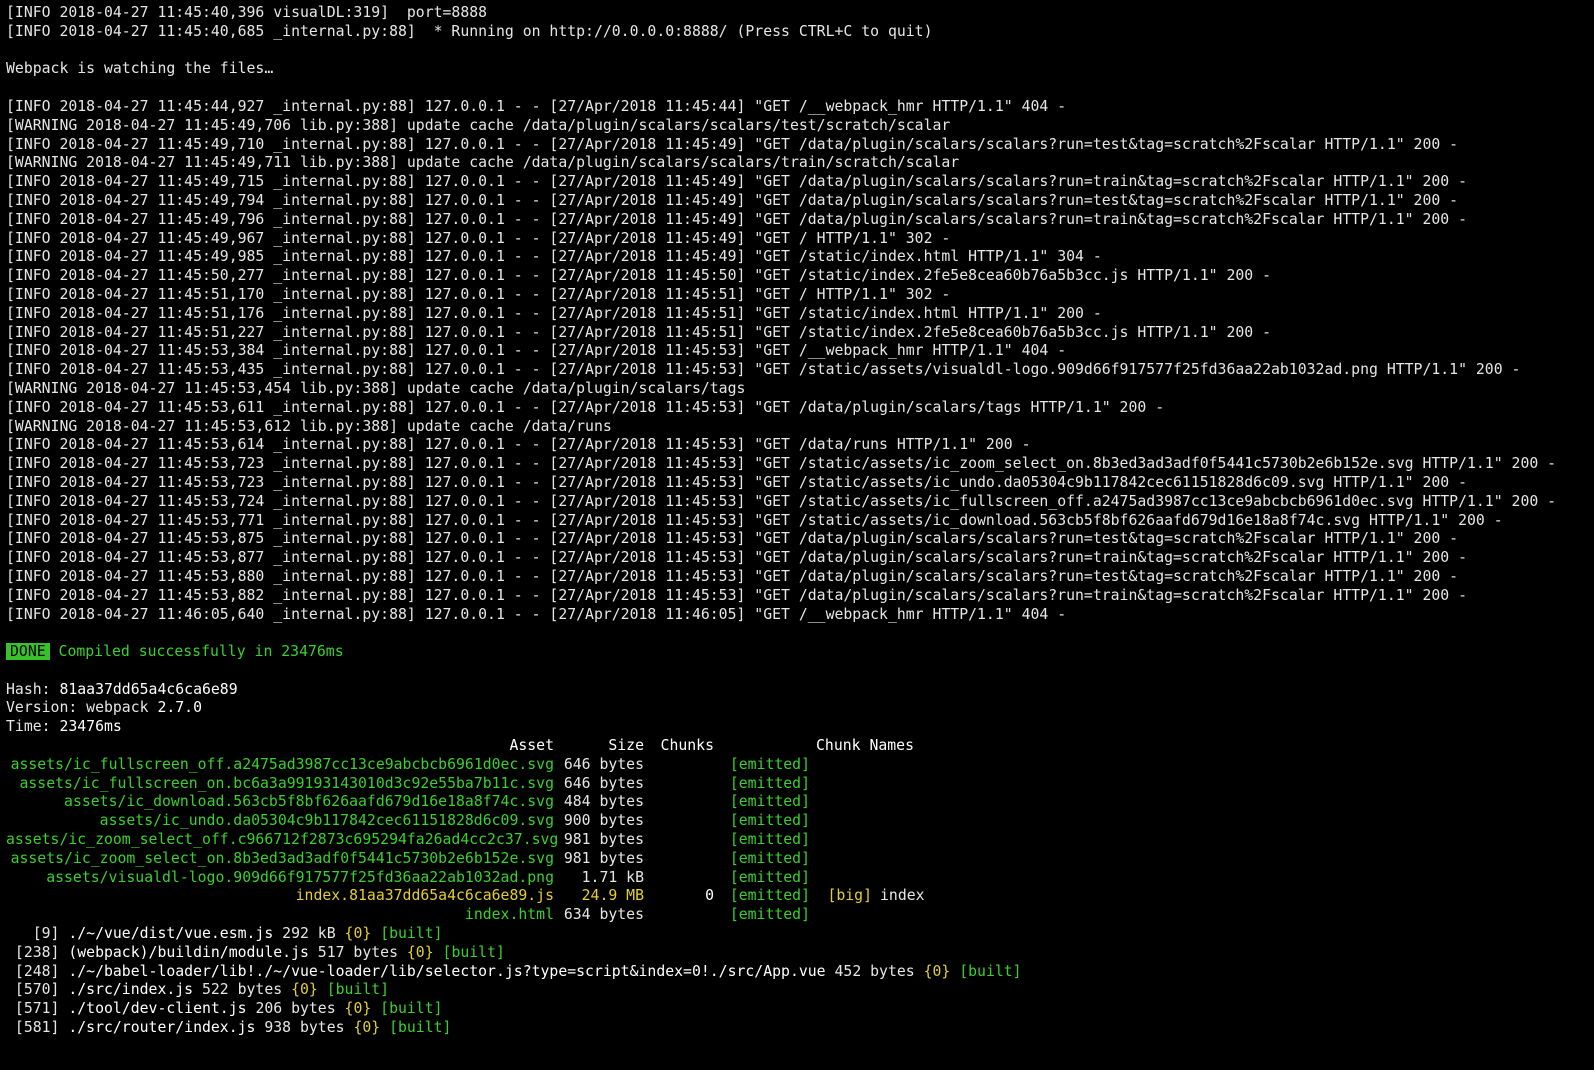 The width and height of the screenshot is (1594, 1070). Describe the element at coordinates (612, 877) in the screenshot. I see `asset-size: 1.71 kB` at that location.